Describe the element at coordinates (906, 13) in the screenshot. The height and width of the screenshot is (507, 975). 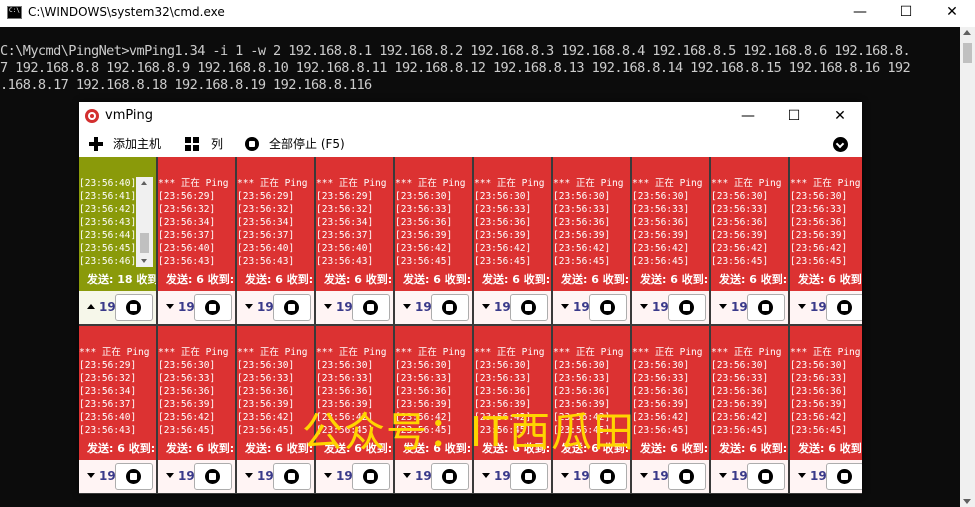
I see `cmd-maximize-button: ☐` at that location.